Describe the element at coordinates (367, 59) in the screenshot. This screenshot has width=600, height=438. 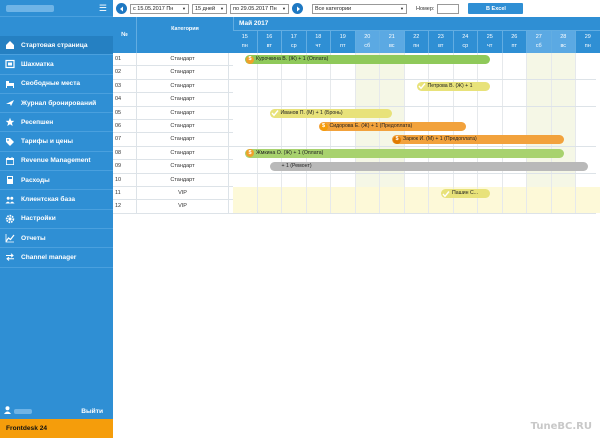
I see `booking-bar: $ Курочкина В. (Ж) + 1 (Оплата)` at that location.